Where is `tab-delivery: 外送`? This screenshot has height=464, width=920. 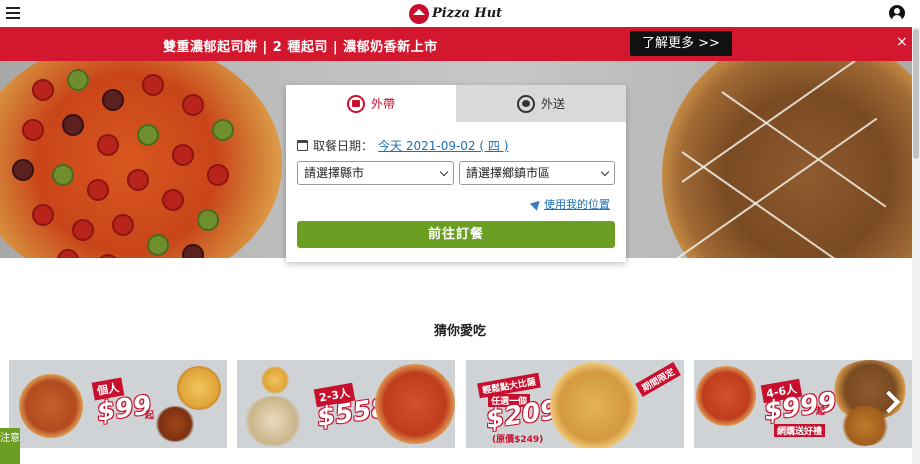
tab-delivery: 外送 is located at coordinates (541, 103).